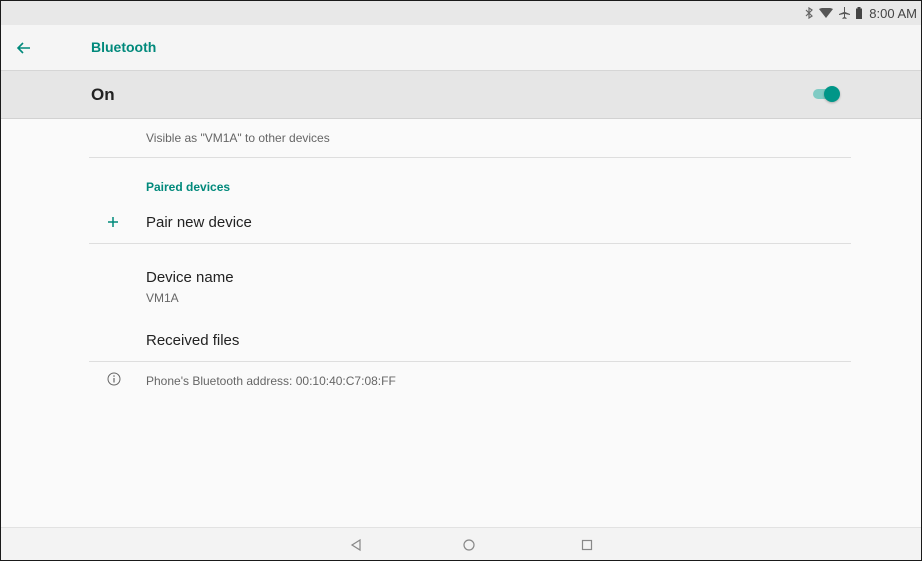 The width and height of the screenshot is (922, 561). What do you see at coordinates (832, 94) in the screenshot?
I see `toggle-thumb` at bounding box center [832, 94].